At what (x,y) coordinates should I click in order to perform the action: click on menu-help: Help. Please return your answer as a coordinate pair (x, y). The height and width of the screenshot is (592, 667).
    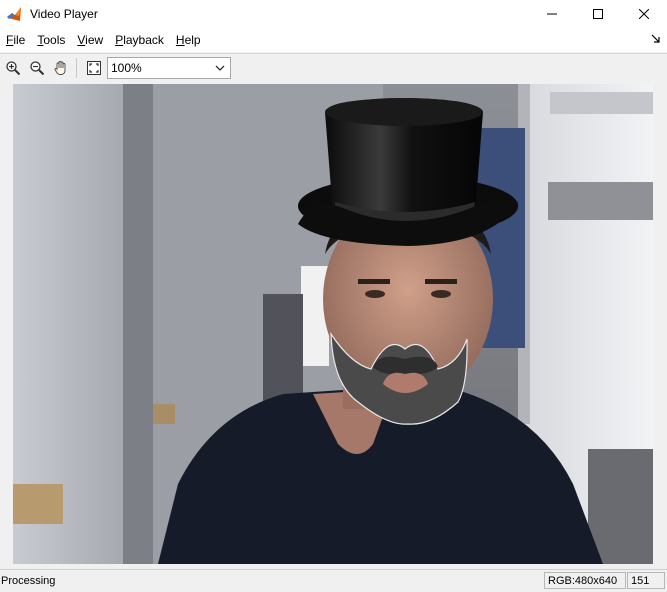
    Looking at the image, I should click on (188, 40).